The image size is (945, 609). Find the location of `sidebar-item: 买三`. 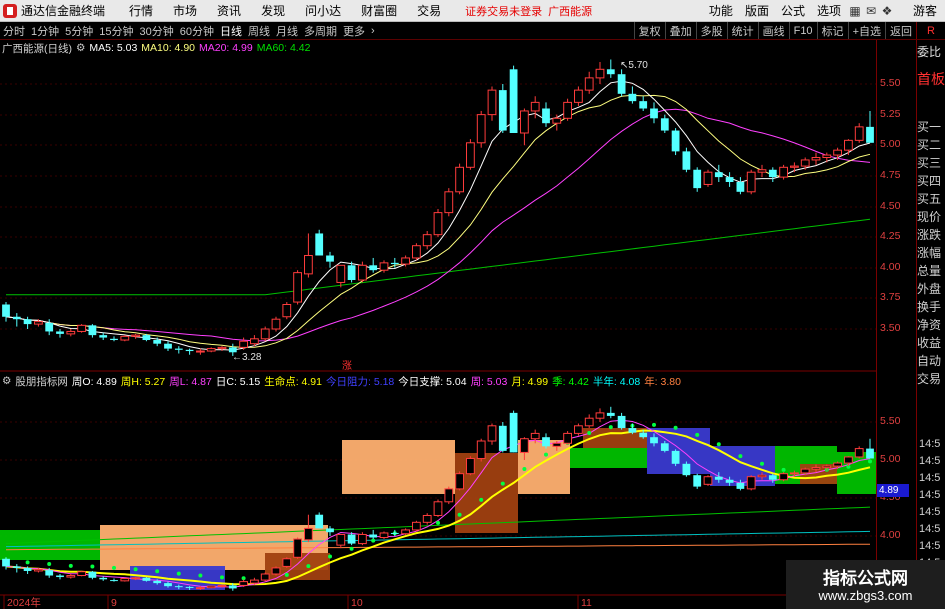

sidebar-item: 买三 is located at coordinates (931, 163).